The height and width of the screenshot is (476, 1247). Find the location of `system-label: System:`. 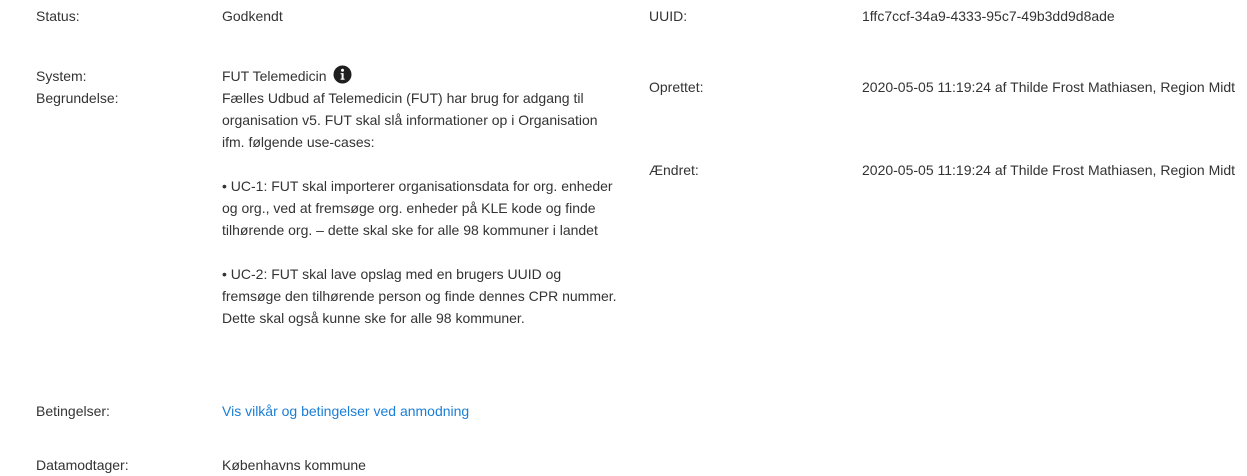

system-label: System: is located at coordinates (61, 76).